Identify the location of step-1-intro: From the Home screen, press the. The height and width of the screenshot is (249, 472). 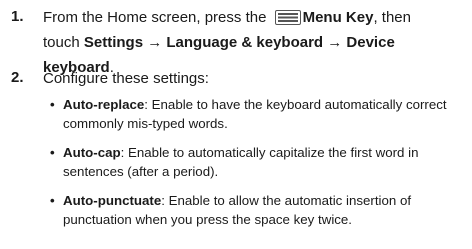
(155, 17).